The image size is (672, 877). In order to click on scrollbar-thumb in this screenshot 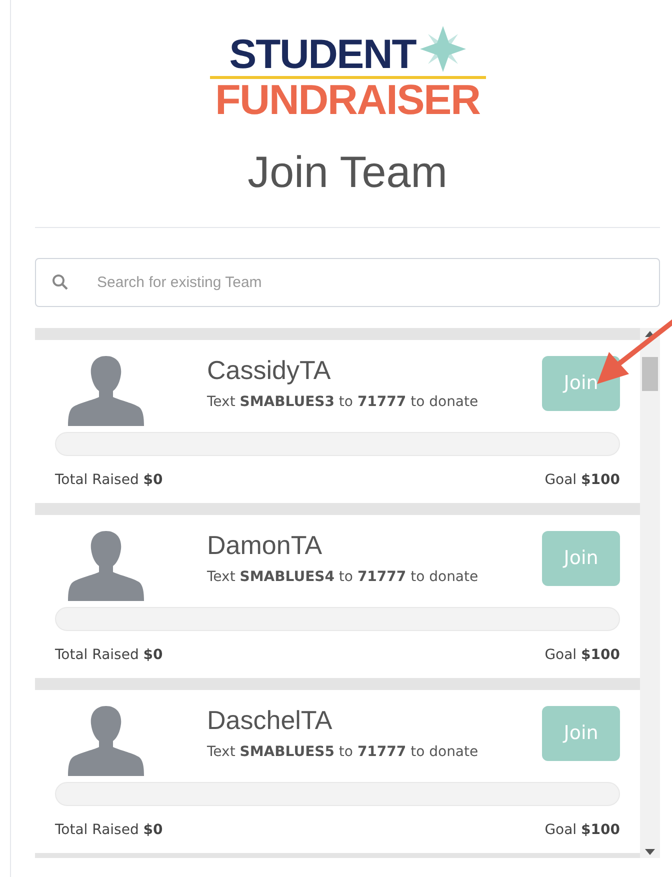, I will do `click(650, 374)`.